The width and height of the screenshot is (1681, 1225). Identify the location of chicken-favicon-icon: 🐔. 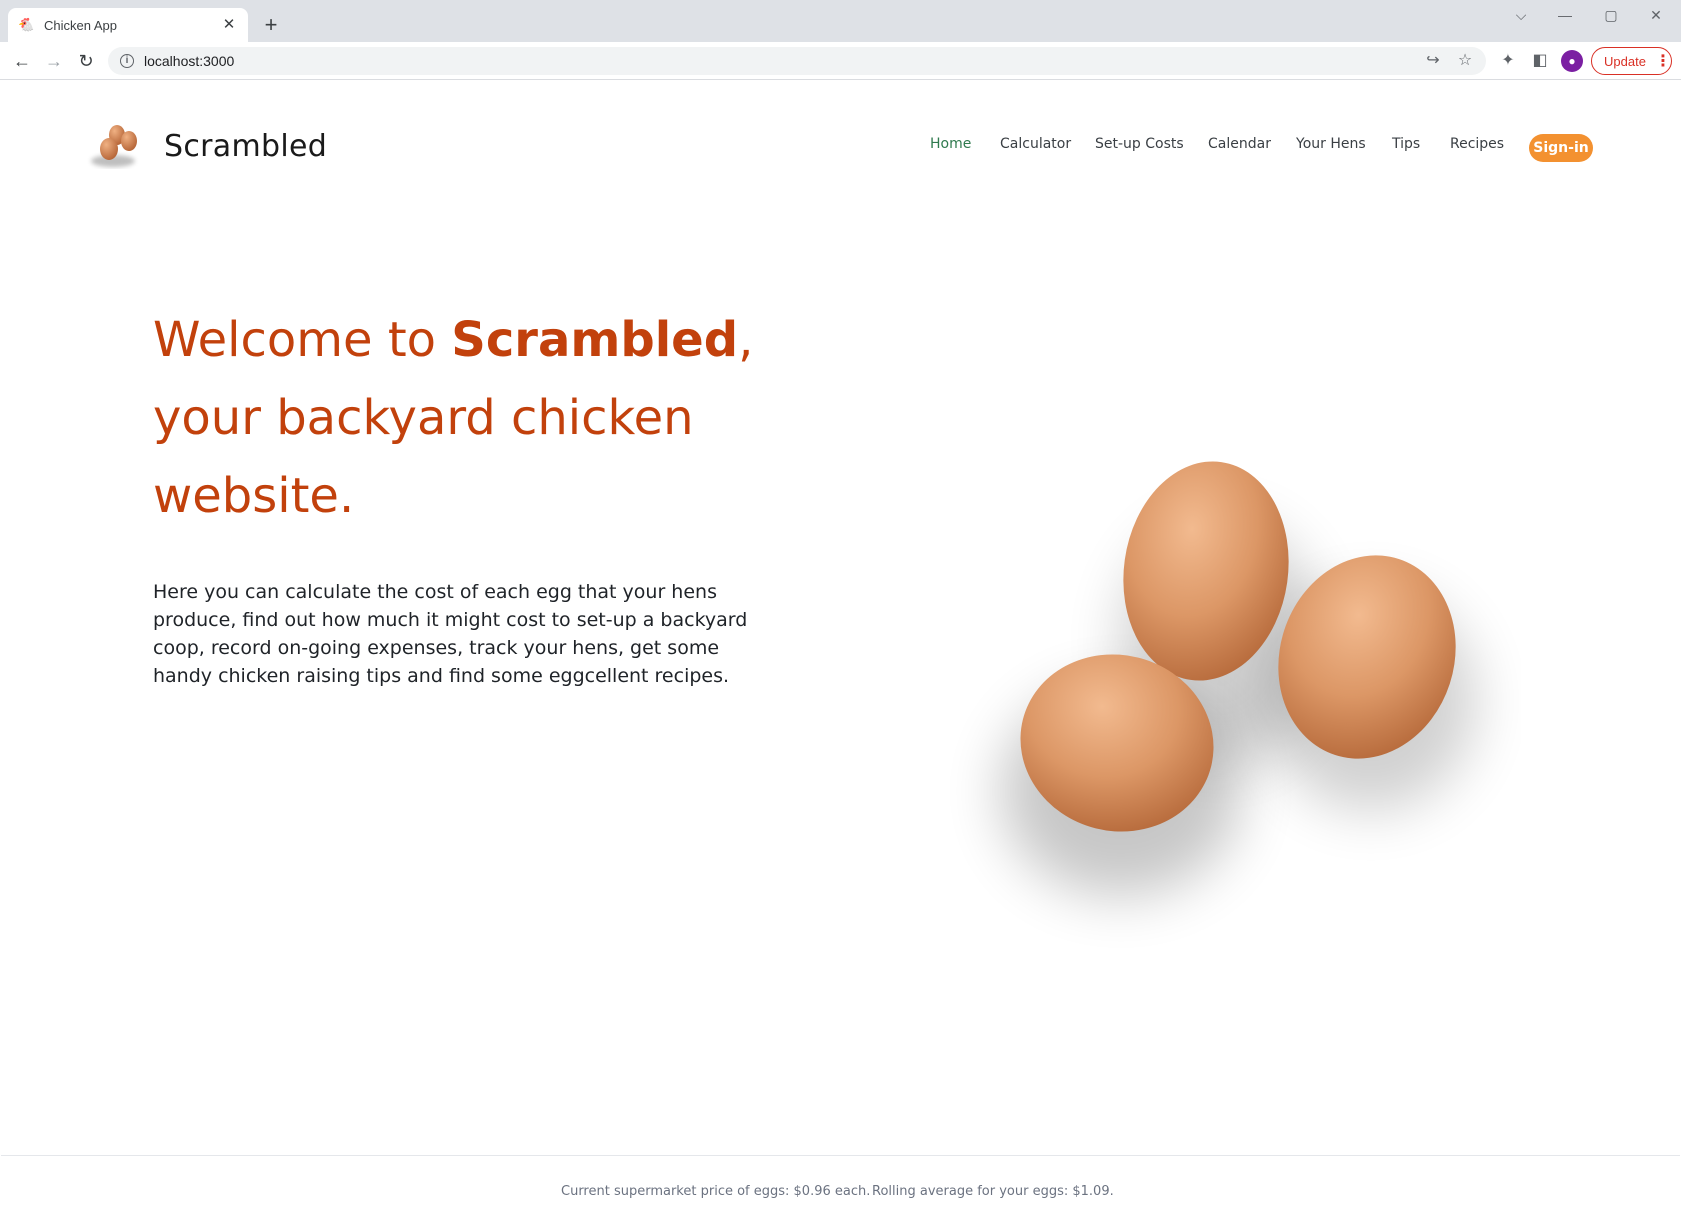
(26, 24).